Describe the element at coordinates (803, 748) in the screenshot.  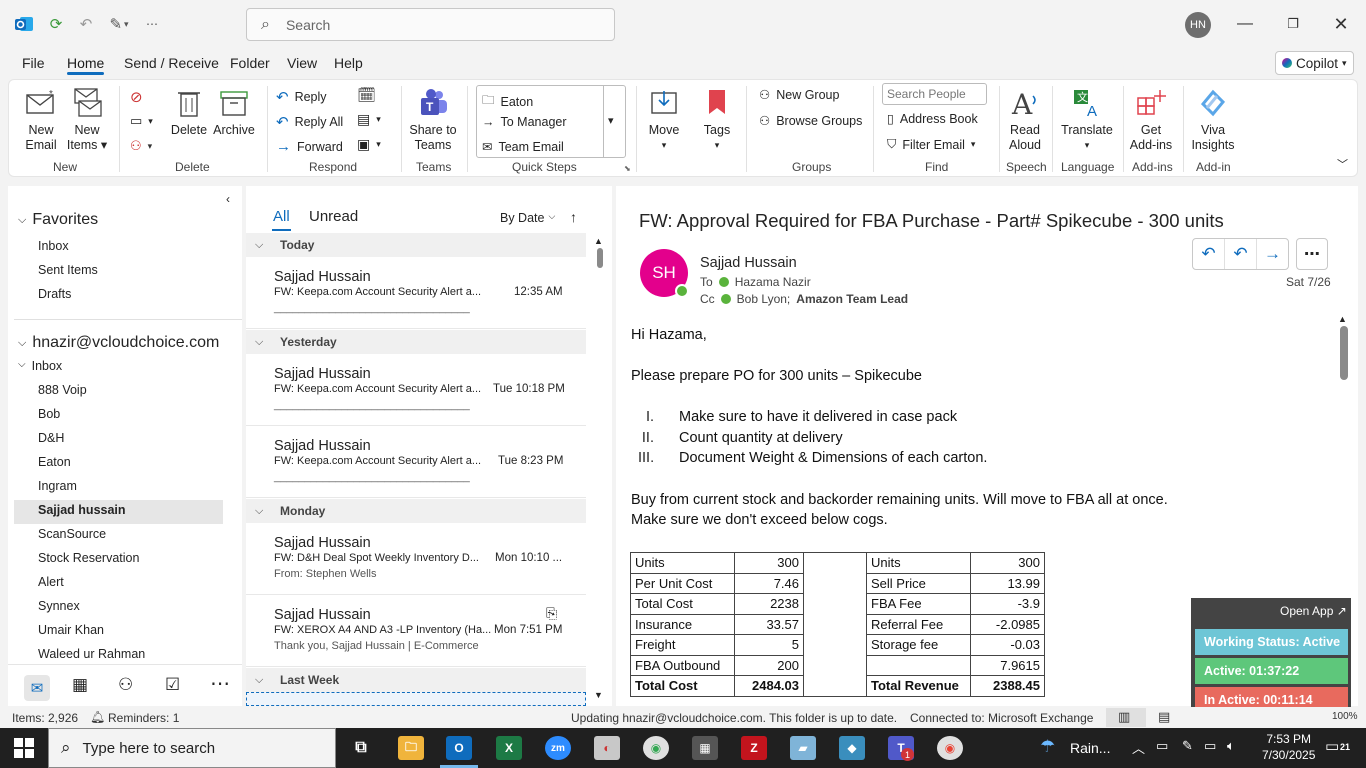
I see `notes-app-icon: ▰` at that location.